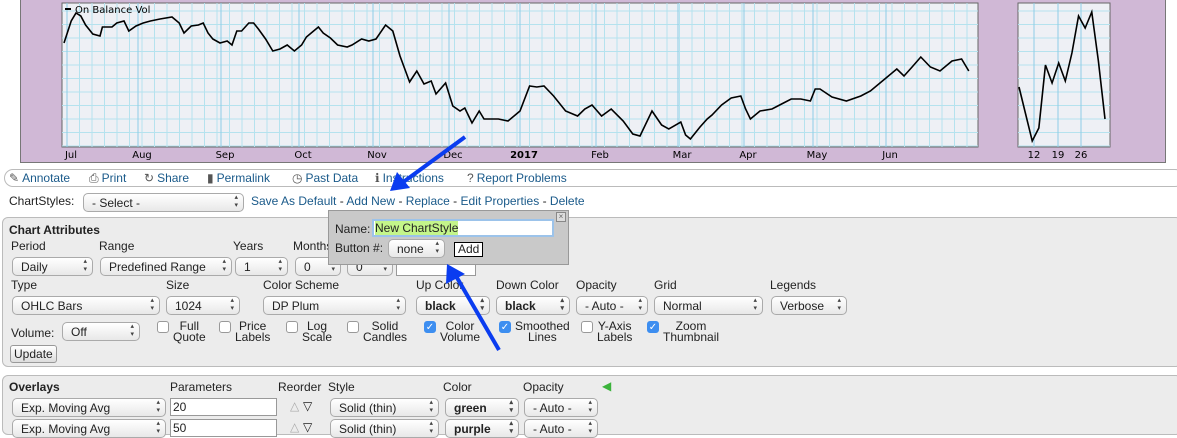 This screenshot has height=438, width=1177. What do you see at coordinates (223, 428) in the screenshot?
I see `overlay-parameters-input: 50` at bounding box center [223, 428].